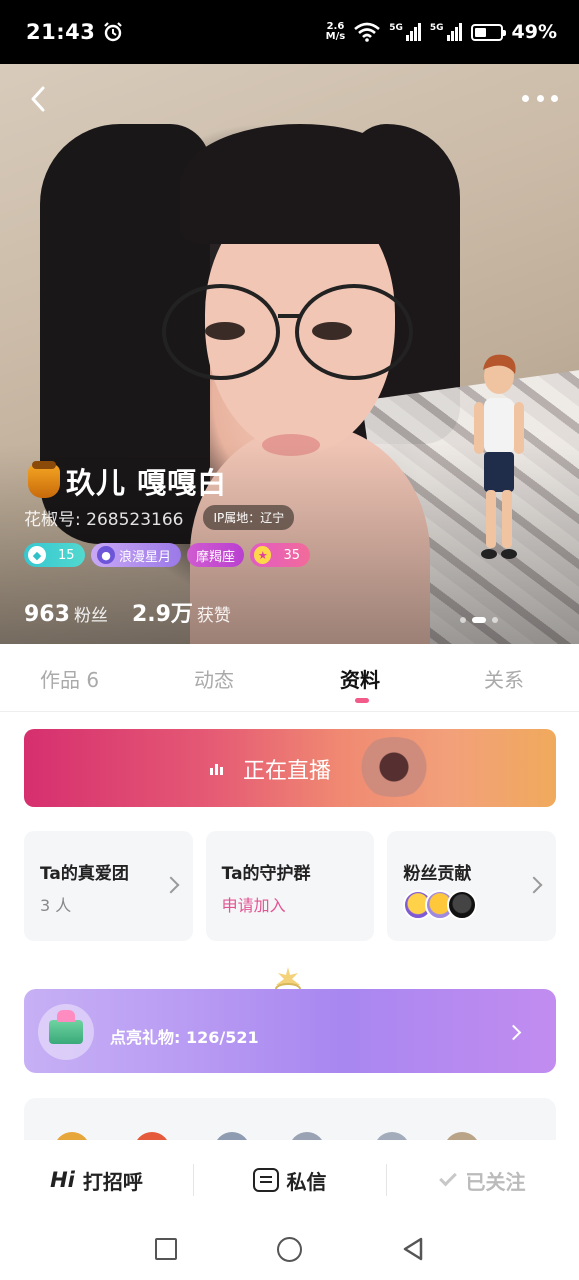 The height and width of the screenshot is (1280, 579). What do you see at coordinates (112, 1181) in the screenshot?
I see `say-hi-label: 打招呼` at bounding box center [112, 1181].